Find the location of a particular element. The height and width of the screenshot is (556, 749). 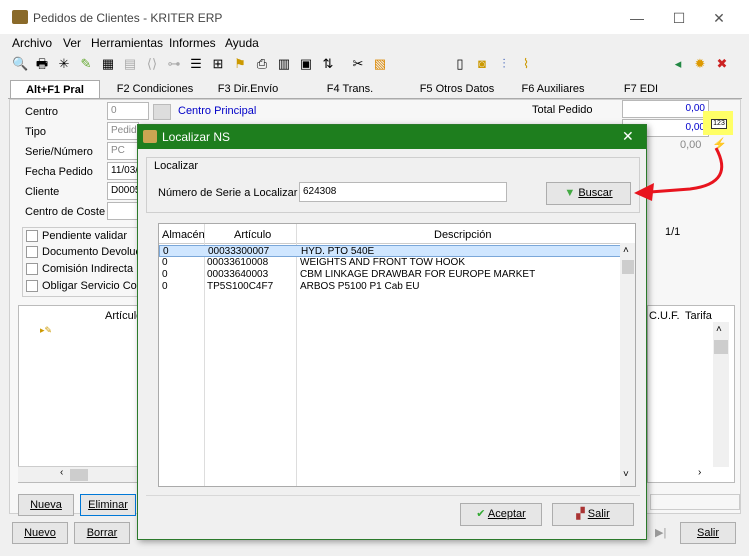

annotation-arrow is located at coordinates (679, 174).